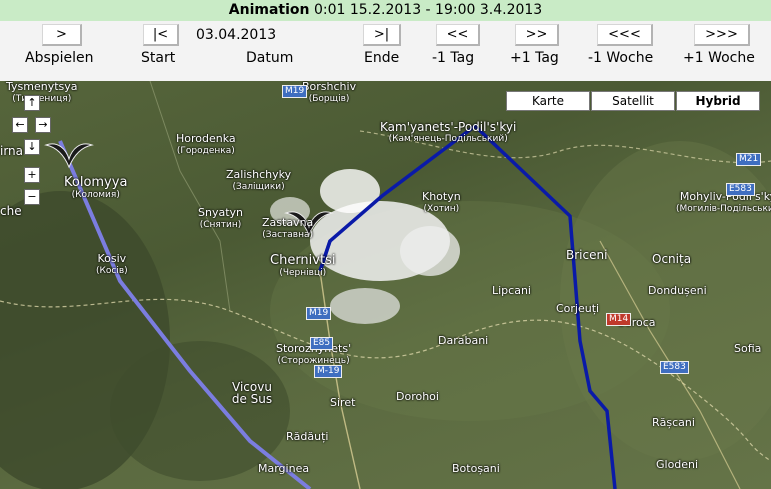 The image size is (771, 489). What do you see at coordinates (220, 218) in the screenshot?
I see `place-label: Snyatyn (Снятин)` at bounding box center [220, 218].